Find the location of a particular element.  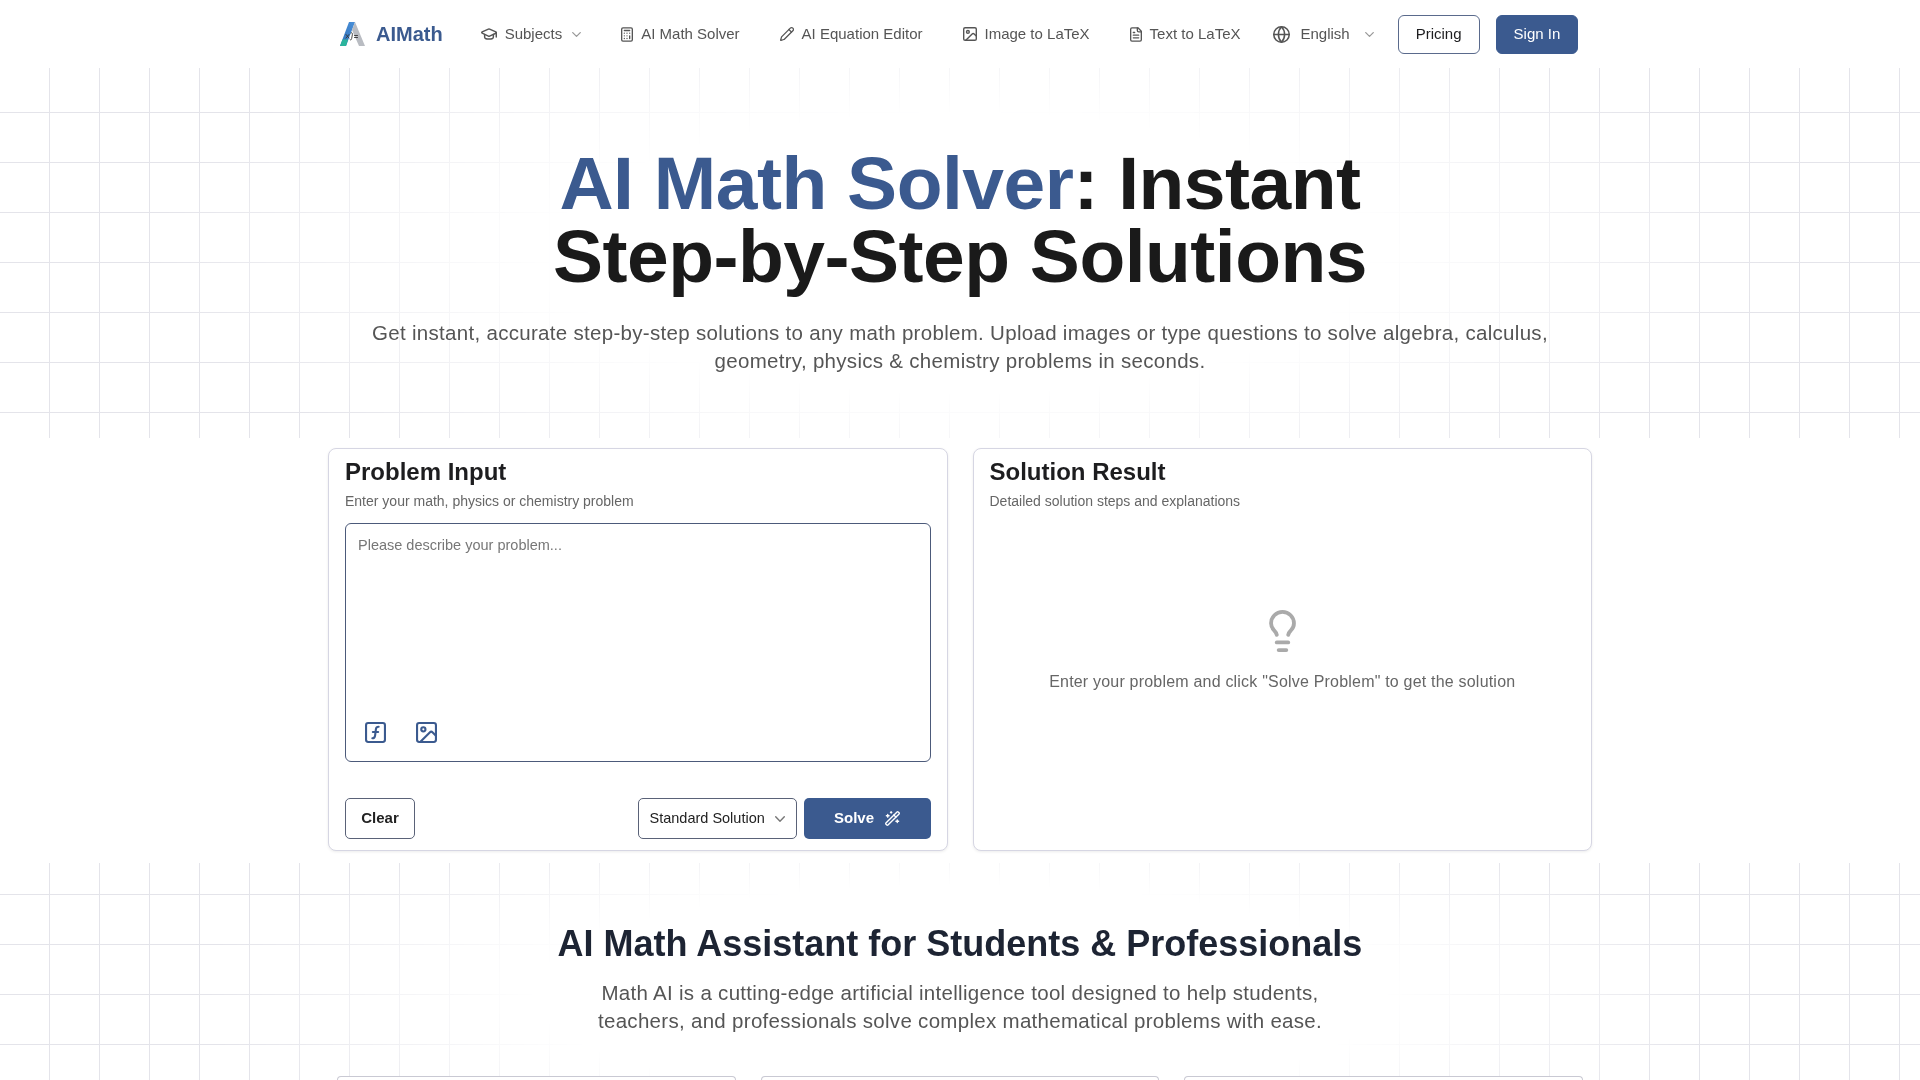

hero-subtitle: Get instant, accurate step-by-step solutions to any math problem. Upload images or type questions to solve algebra, calculus, geometry, physics & chemistry problems in seconds. is located at coordinates (960, 347).